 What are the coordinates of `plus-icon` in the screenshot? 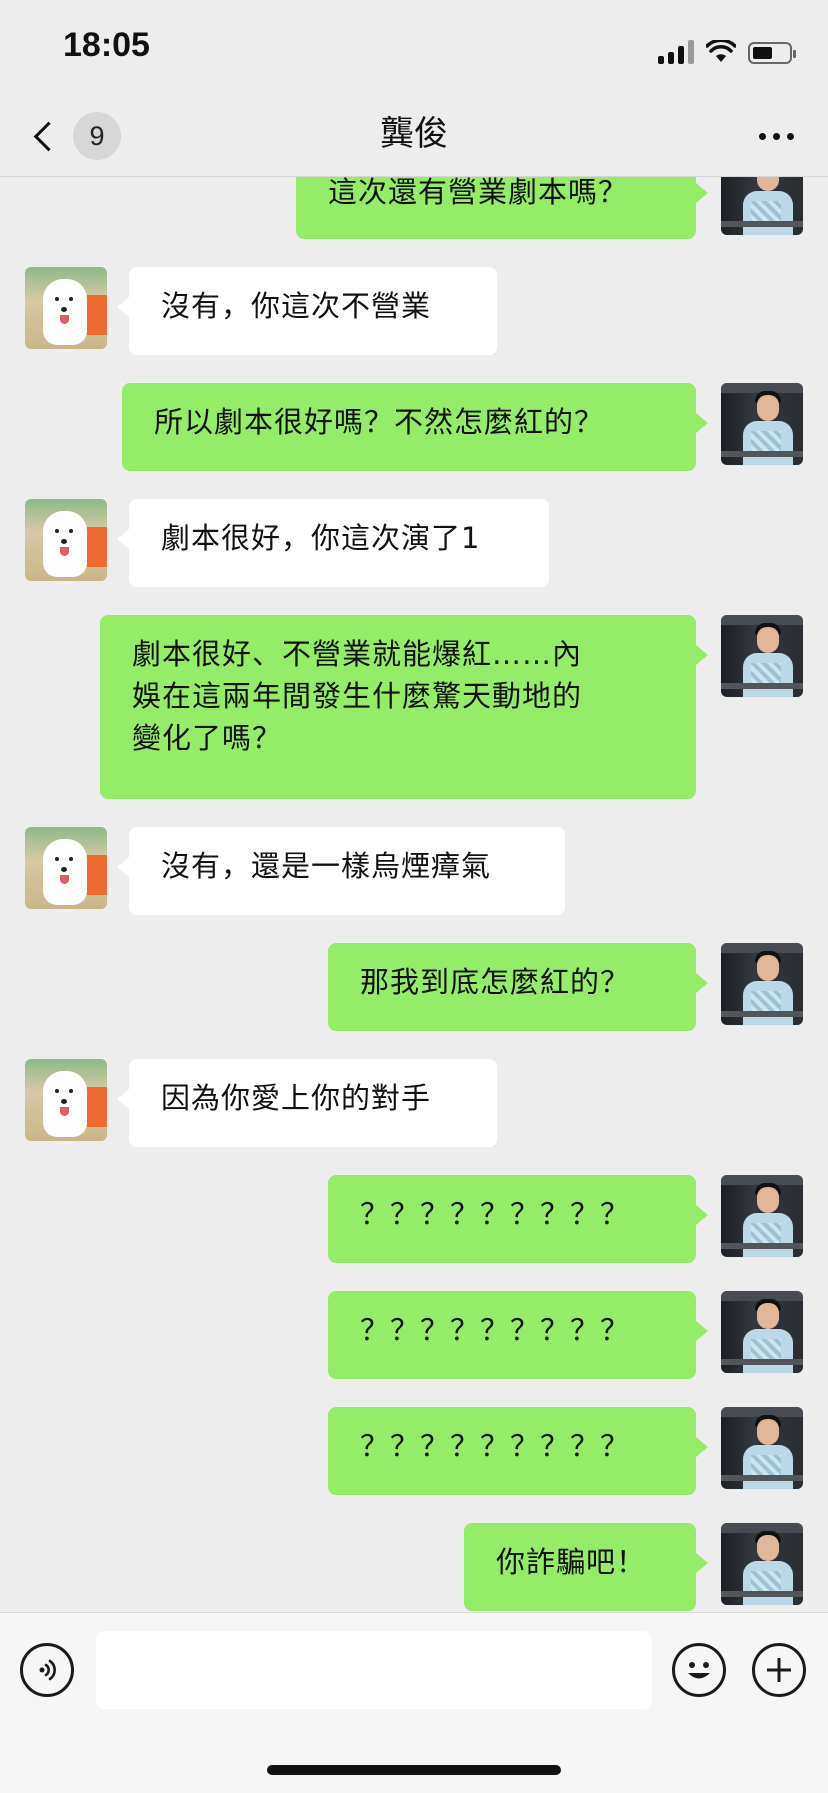 It's located at (779, 1670).